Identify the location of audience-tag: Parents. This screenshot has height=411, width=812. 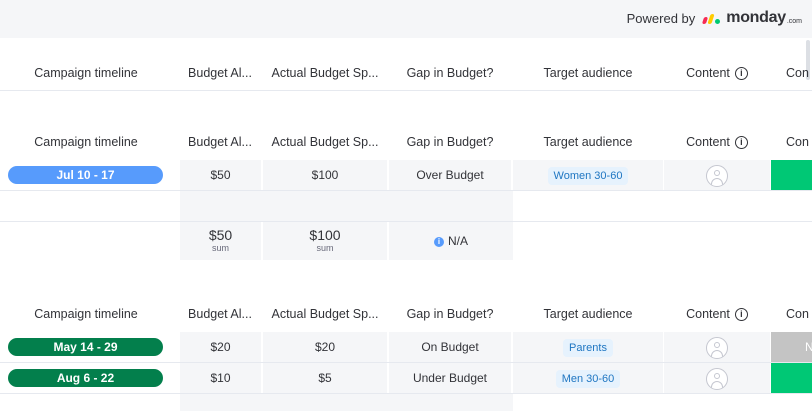
(588, 347).